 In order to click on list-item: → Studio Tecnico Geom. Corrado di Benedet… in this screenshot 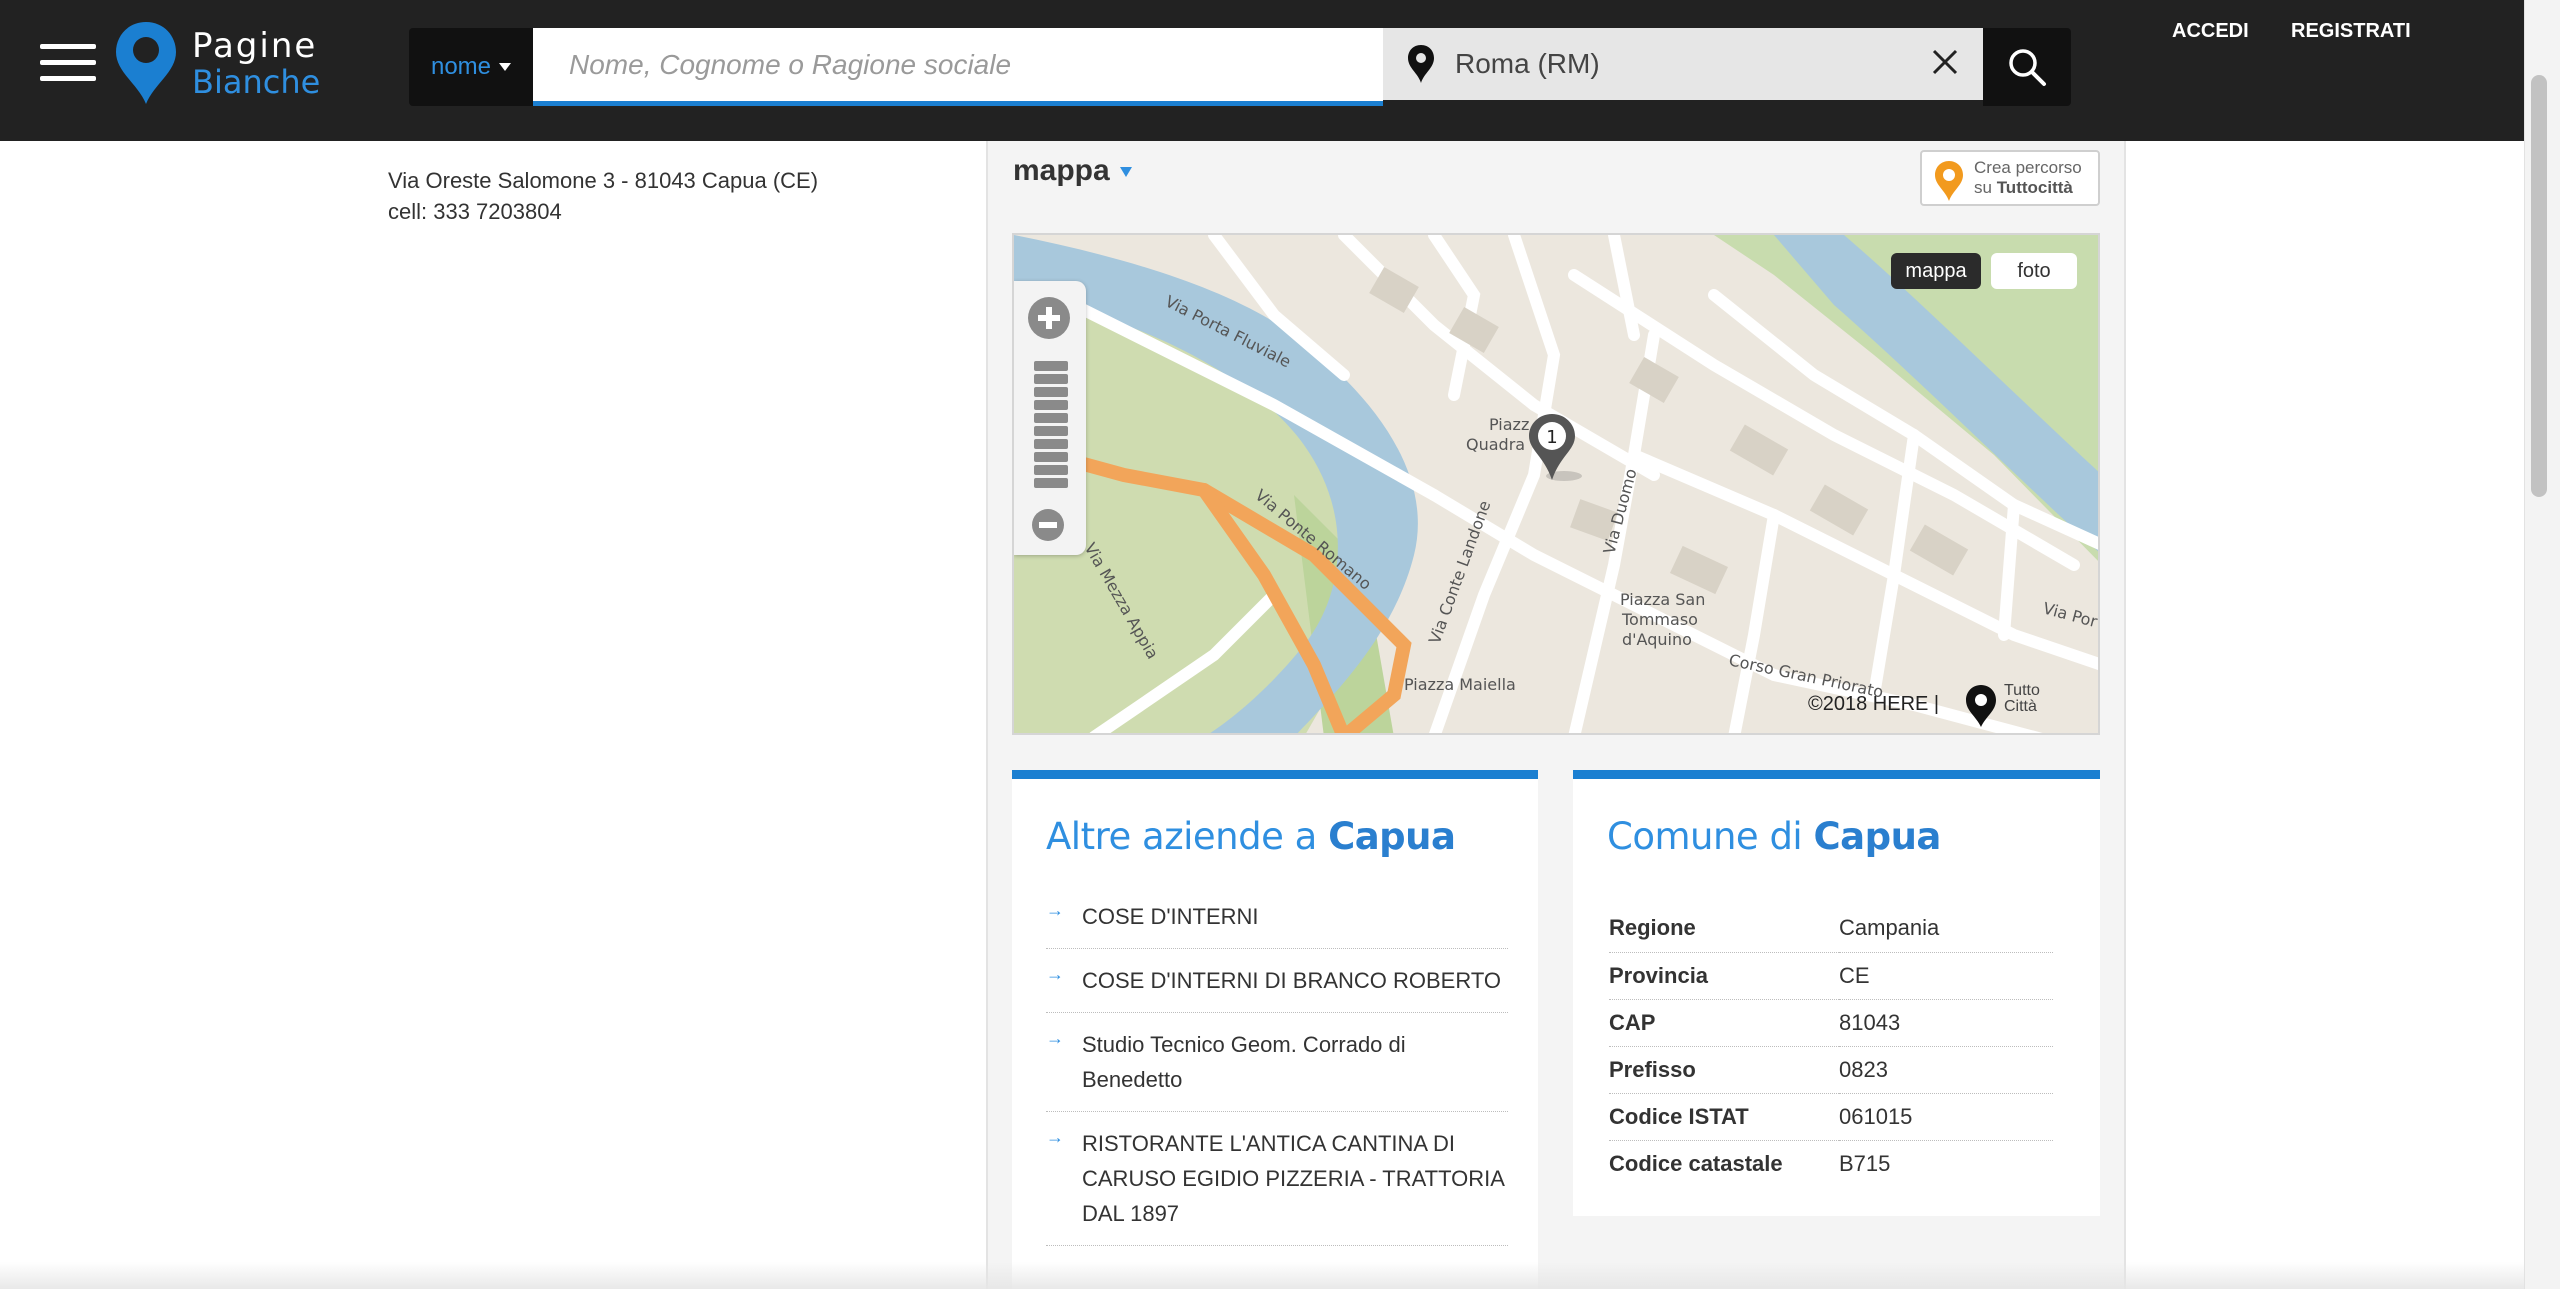, I will do `click(1277, 1062)`.